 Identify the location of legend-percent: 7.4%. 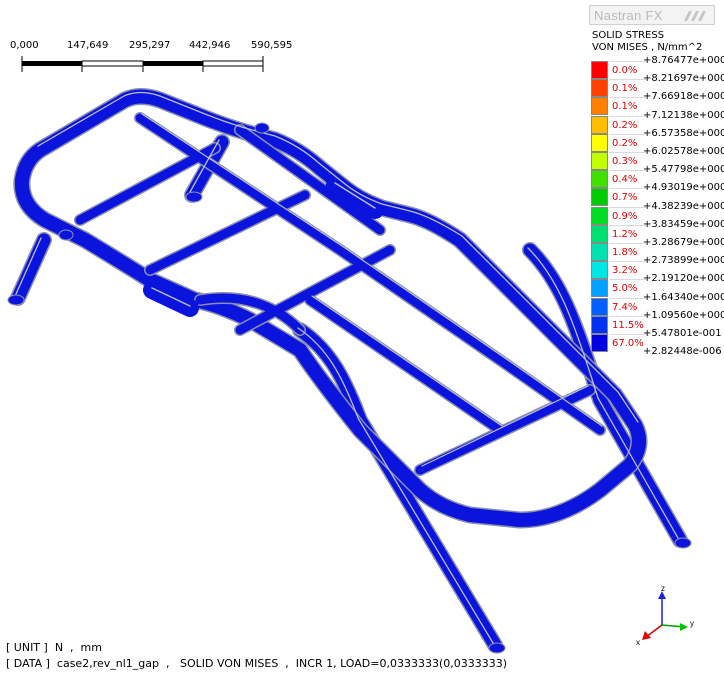
(628, 306).